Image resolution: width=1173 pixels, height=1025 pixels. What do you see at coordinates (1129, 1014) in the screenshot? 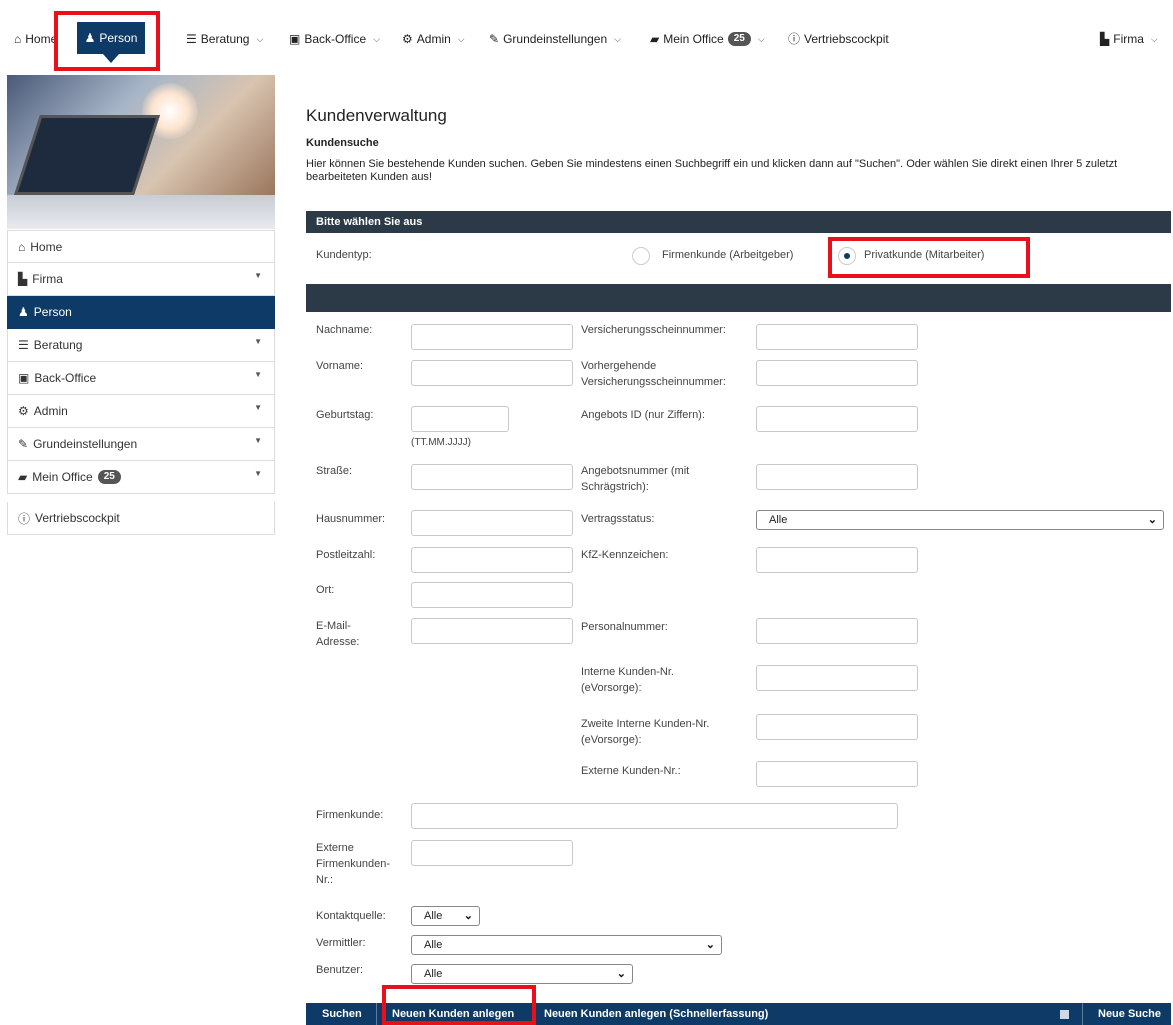
I see `neue-suche-button: Neue Suche` at bounding box center [1129, 1014].